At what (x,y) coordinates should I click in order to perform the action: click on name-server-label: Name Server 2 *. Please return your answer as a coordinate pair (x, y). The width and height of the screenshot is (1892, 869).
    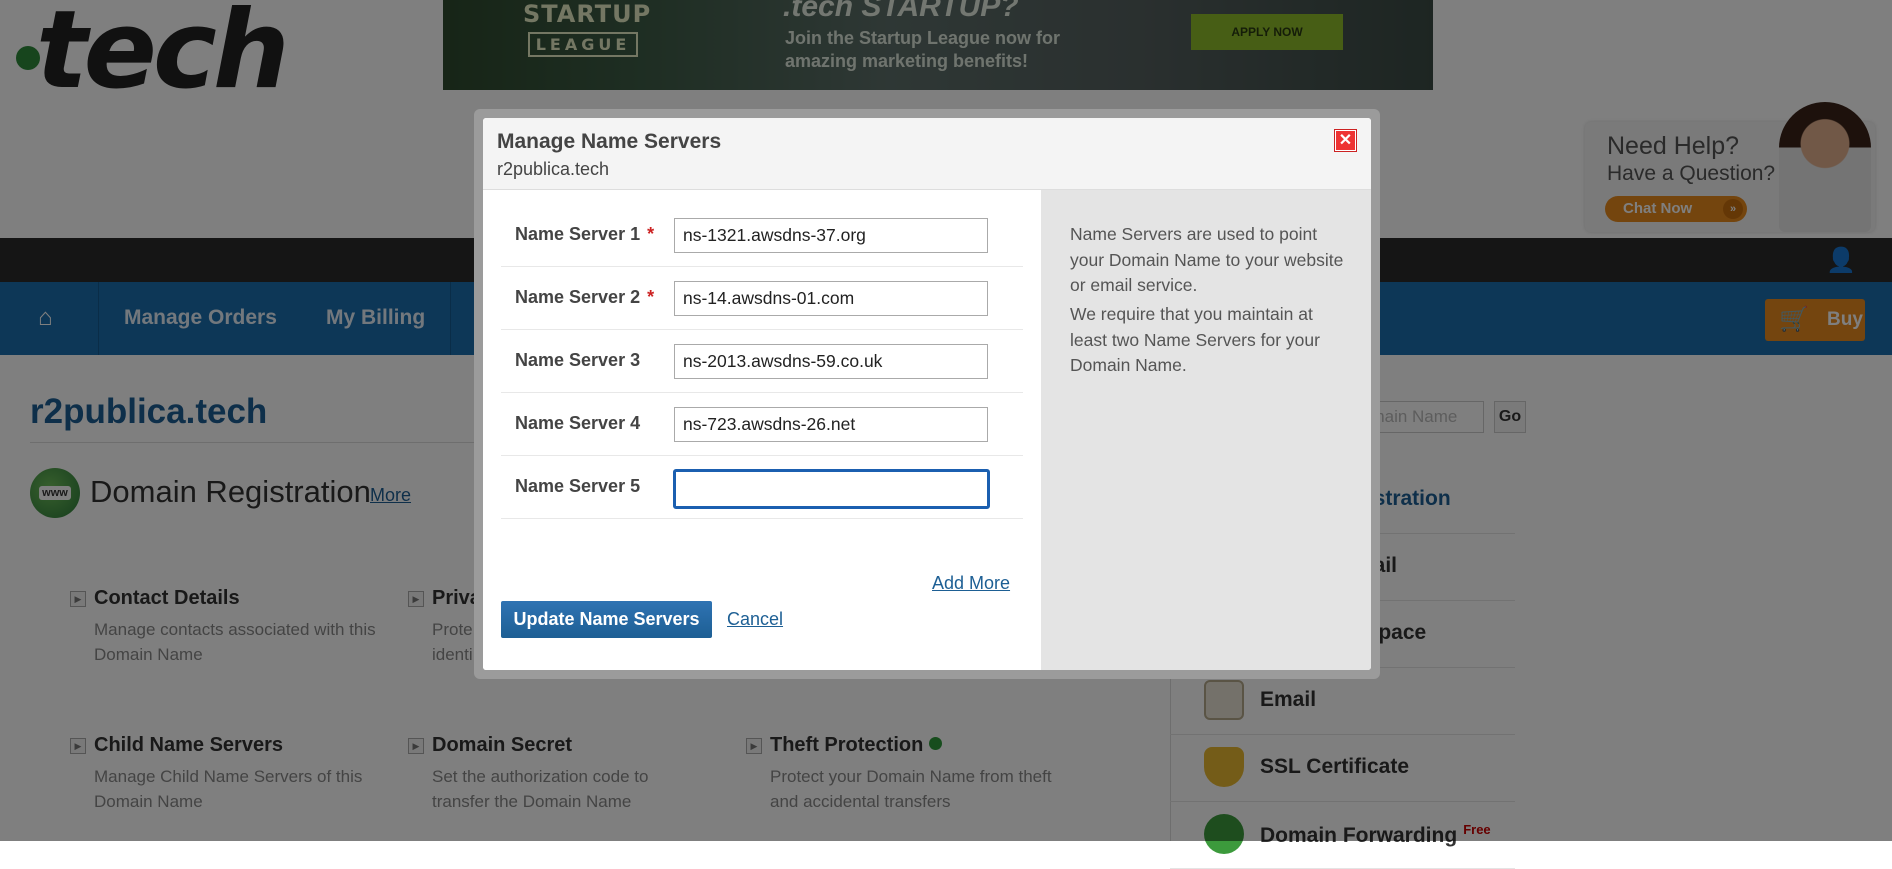
    Looking at the image, I should click on (584, 297).